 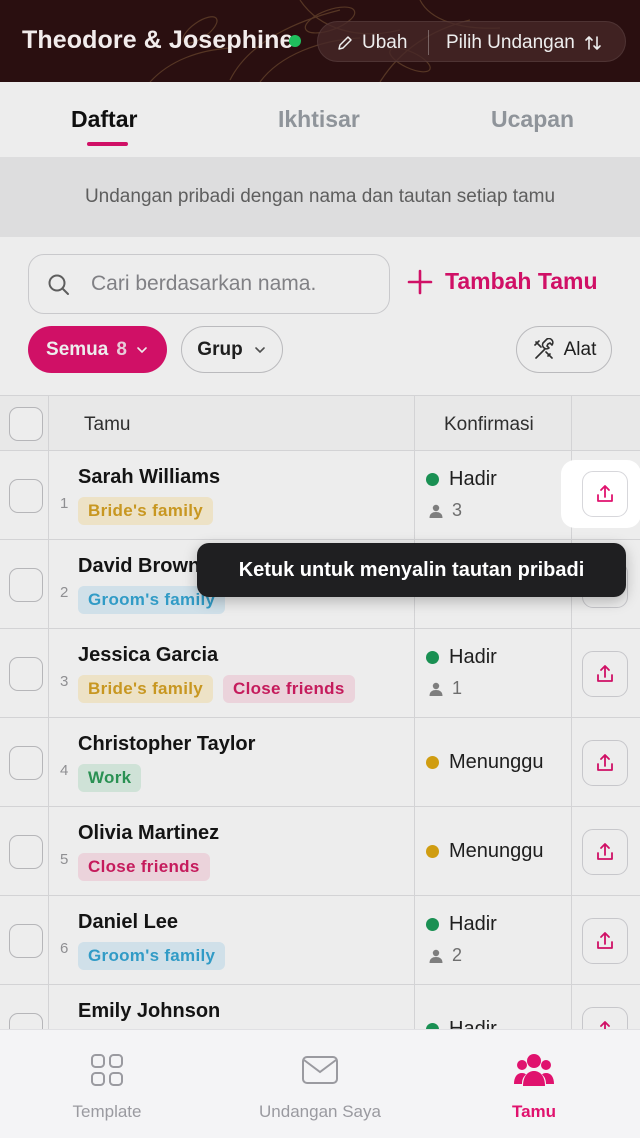 I want to click on attendee-count: 1, so click(x=445, y=688).